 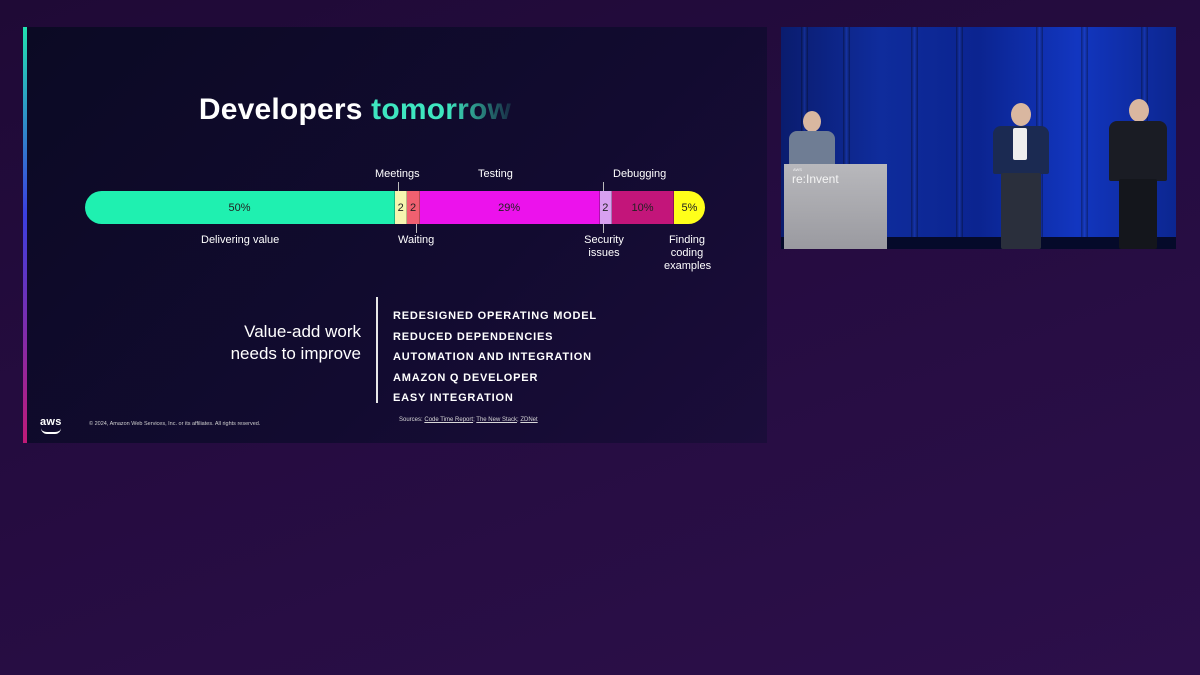 I want to click on source-link-code-time-report: Code Time Report, so click(x=448, y=420).